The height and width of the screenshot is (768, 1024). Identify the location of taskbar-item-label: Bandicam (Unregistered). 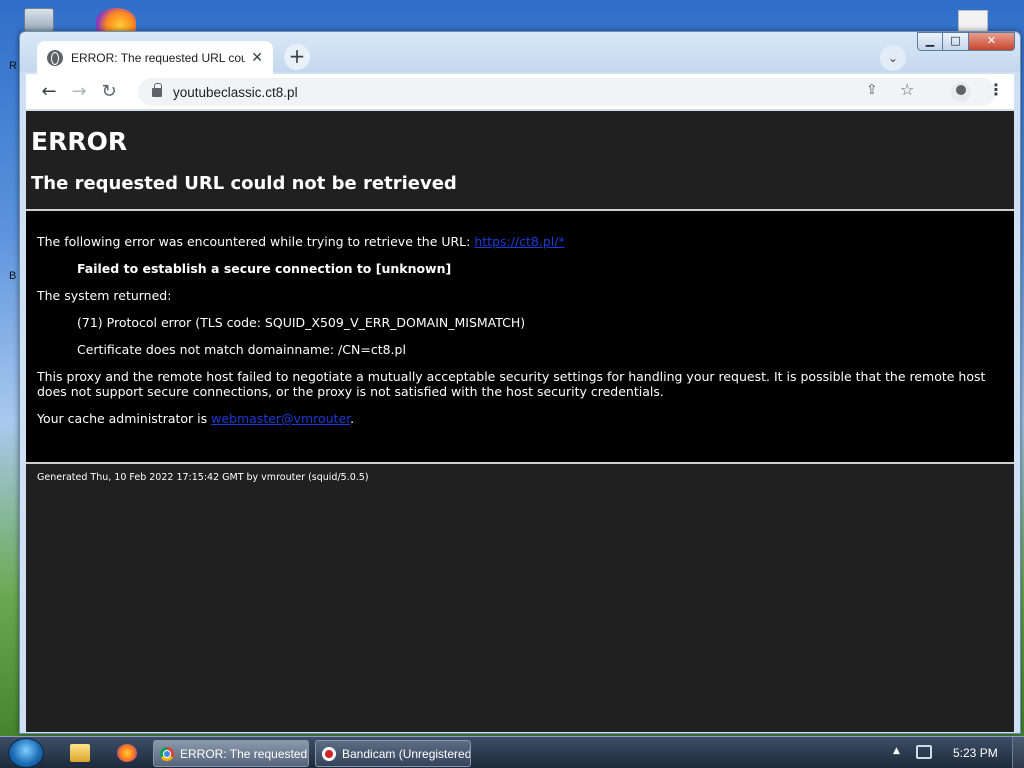
(406, 753).